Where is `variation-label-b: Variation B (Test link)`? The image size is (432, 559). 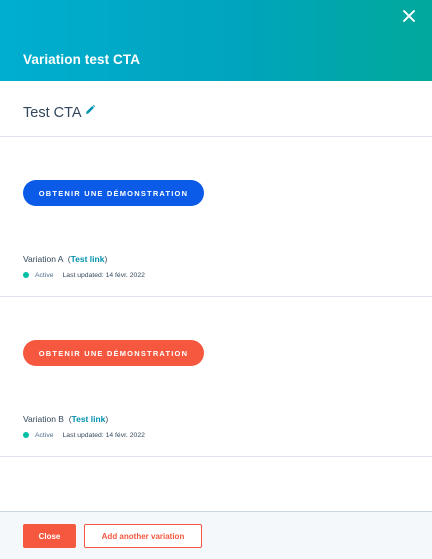 variation-label-b: Variation B (Test link) is located at coordinates (65, 419).